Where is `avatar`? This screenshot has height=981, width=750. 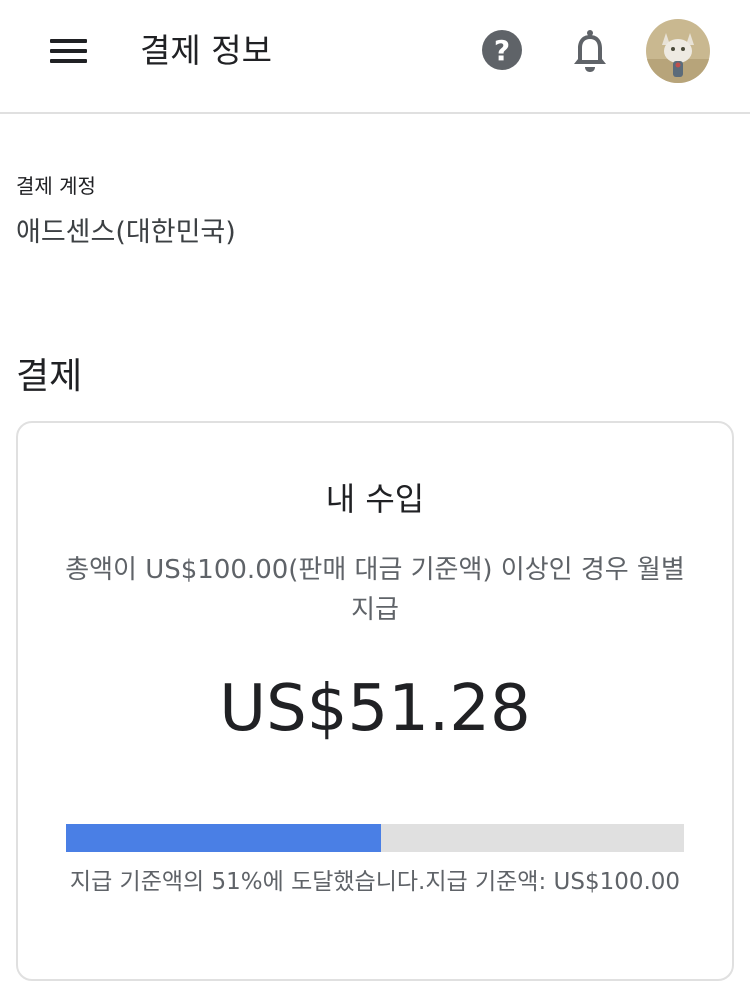
avatar is located at coordinates (678, 51).